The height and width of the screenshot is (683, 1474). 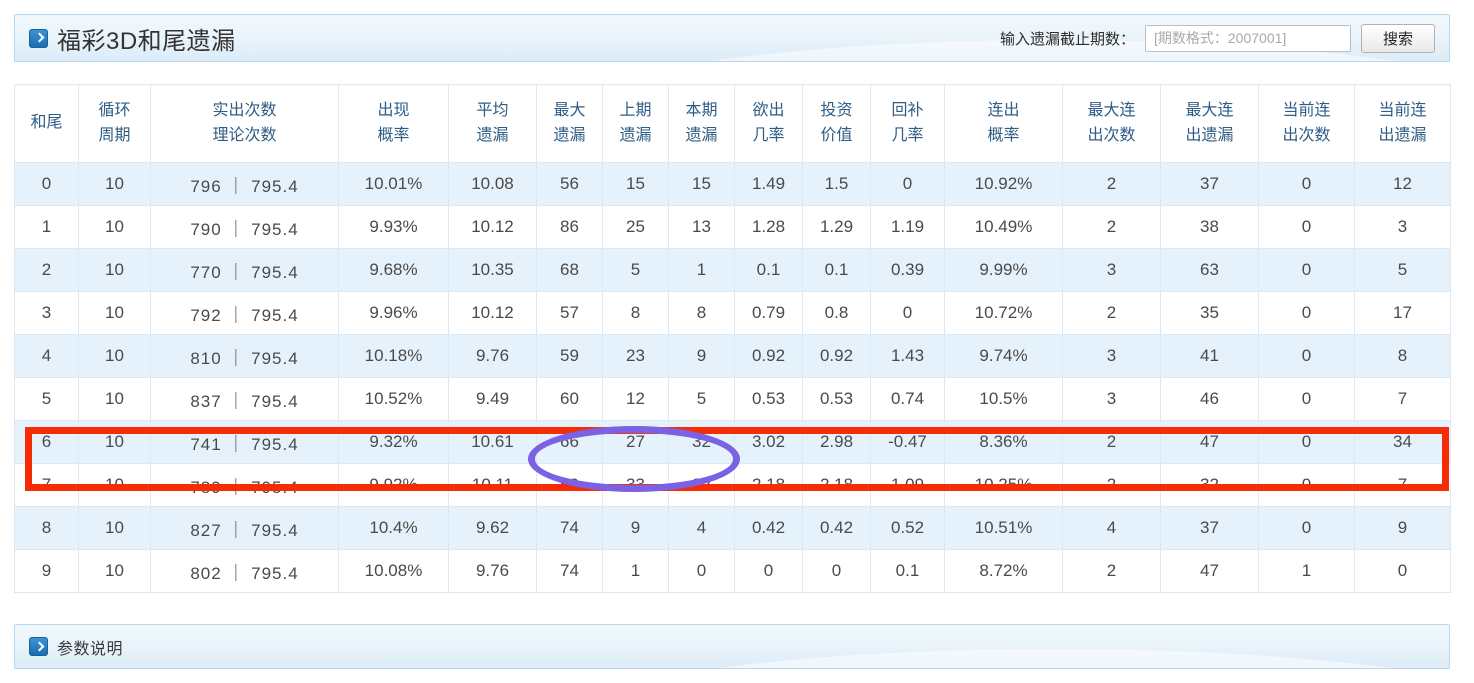 What do you see at coordinates (1003, 123) in the screenshot?
I see `column-header: 连出 概率` at bounding box center [1003, 123].